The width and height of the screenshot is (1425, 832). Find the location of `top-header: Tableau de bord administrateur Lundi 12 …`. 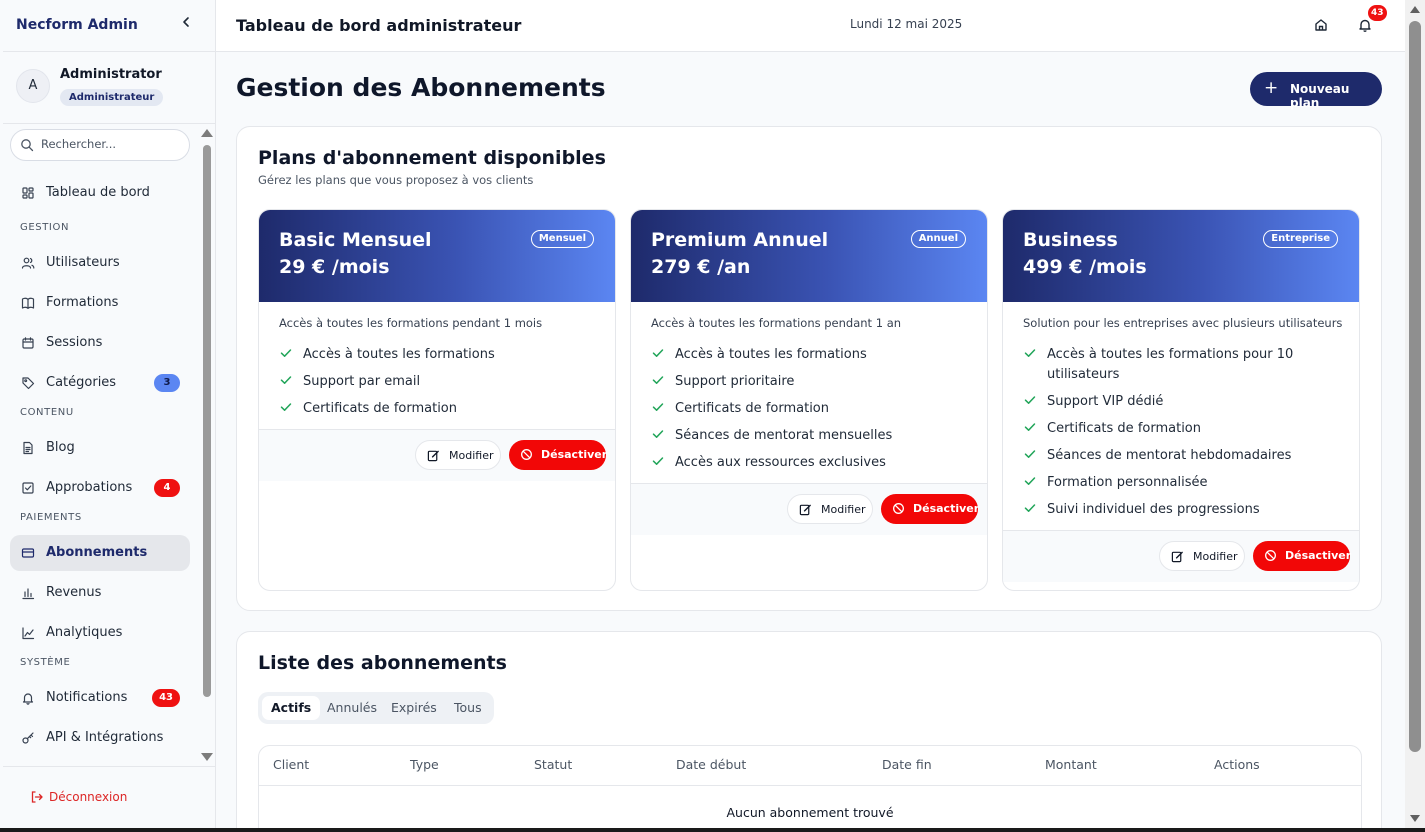

top-header: Tableau de bord administrateur Lundi 12 … is located at coordinates (810, 26).